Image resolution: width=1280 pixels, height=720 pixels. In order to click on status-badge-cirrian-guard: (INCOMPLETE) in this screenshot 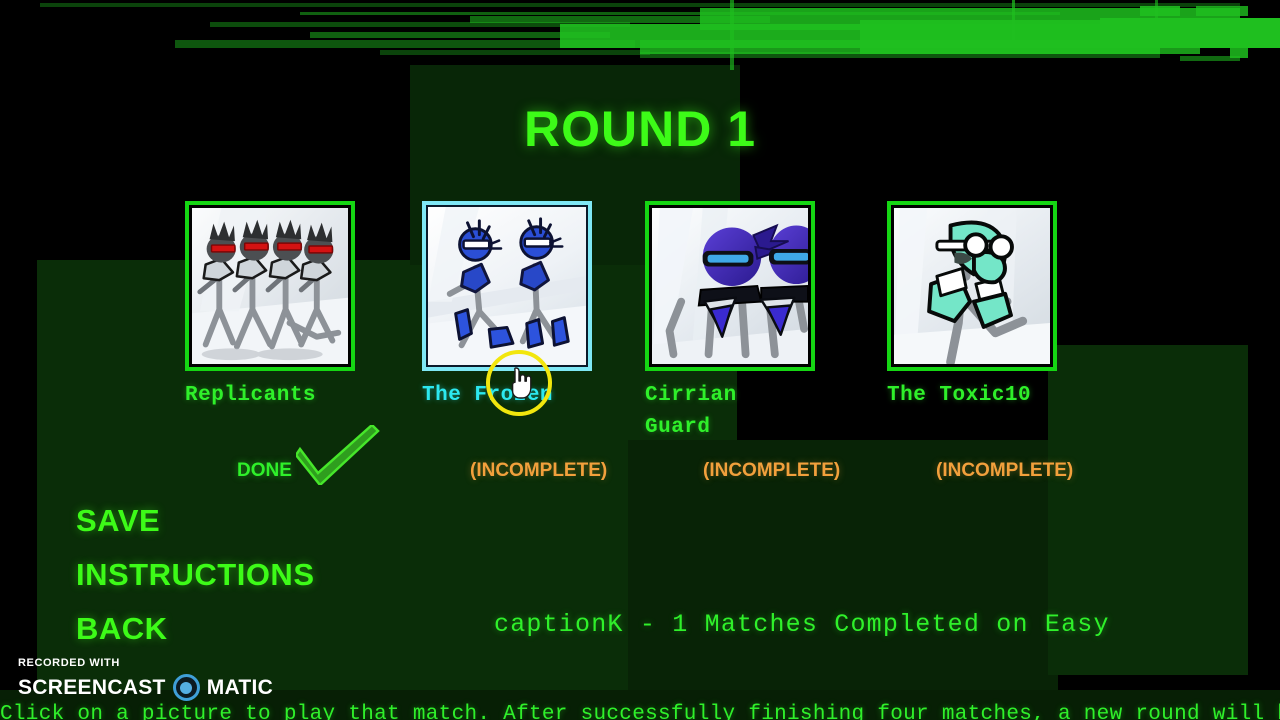, I will do `click(772, 470)`.